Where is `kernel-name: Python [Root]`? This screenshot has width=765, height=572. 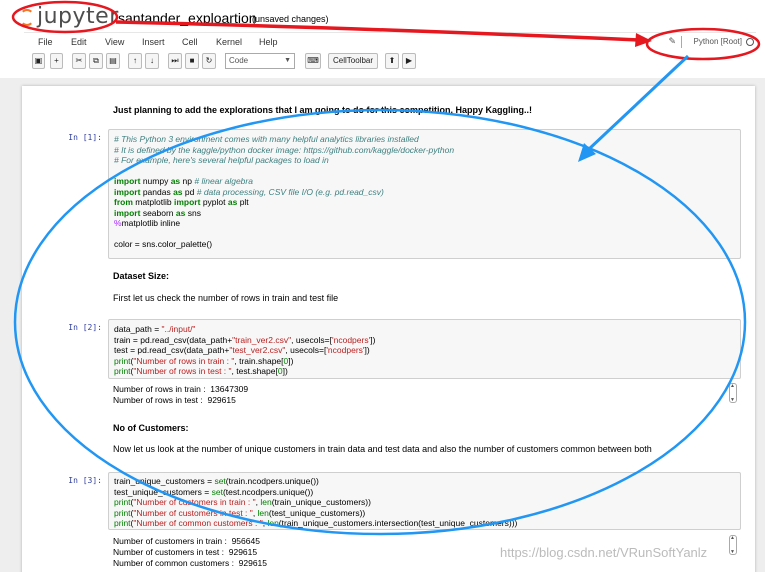 kernel-name: Python [Root] is located at coordinates (717, 41).